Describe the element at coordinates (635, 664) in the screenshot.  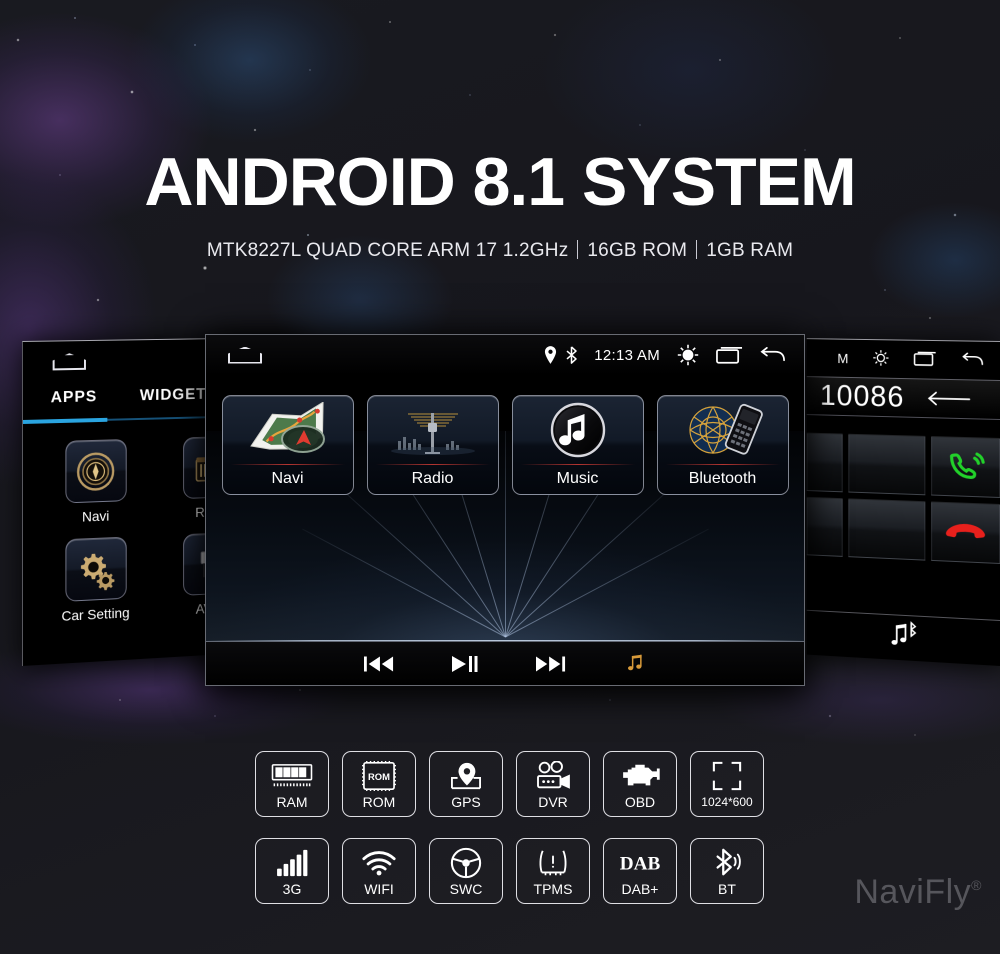
I see `music-button` at that location.